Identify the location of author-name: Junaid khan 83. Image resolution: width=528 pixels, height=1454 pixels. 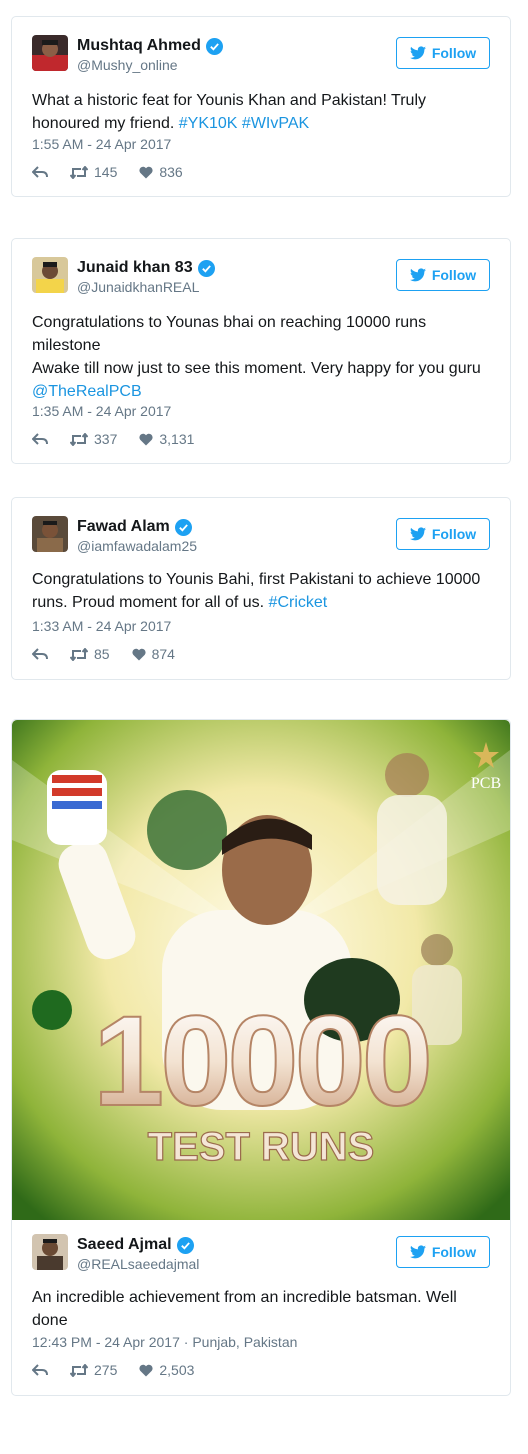
(135, 268).